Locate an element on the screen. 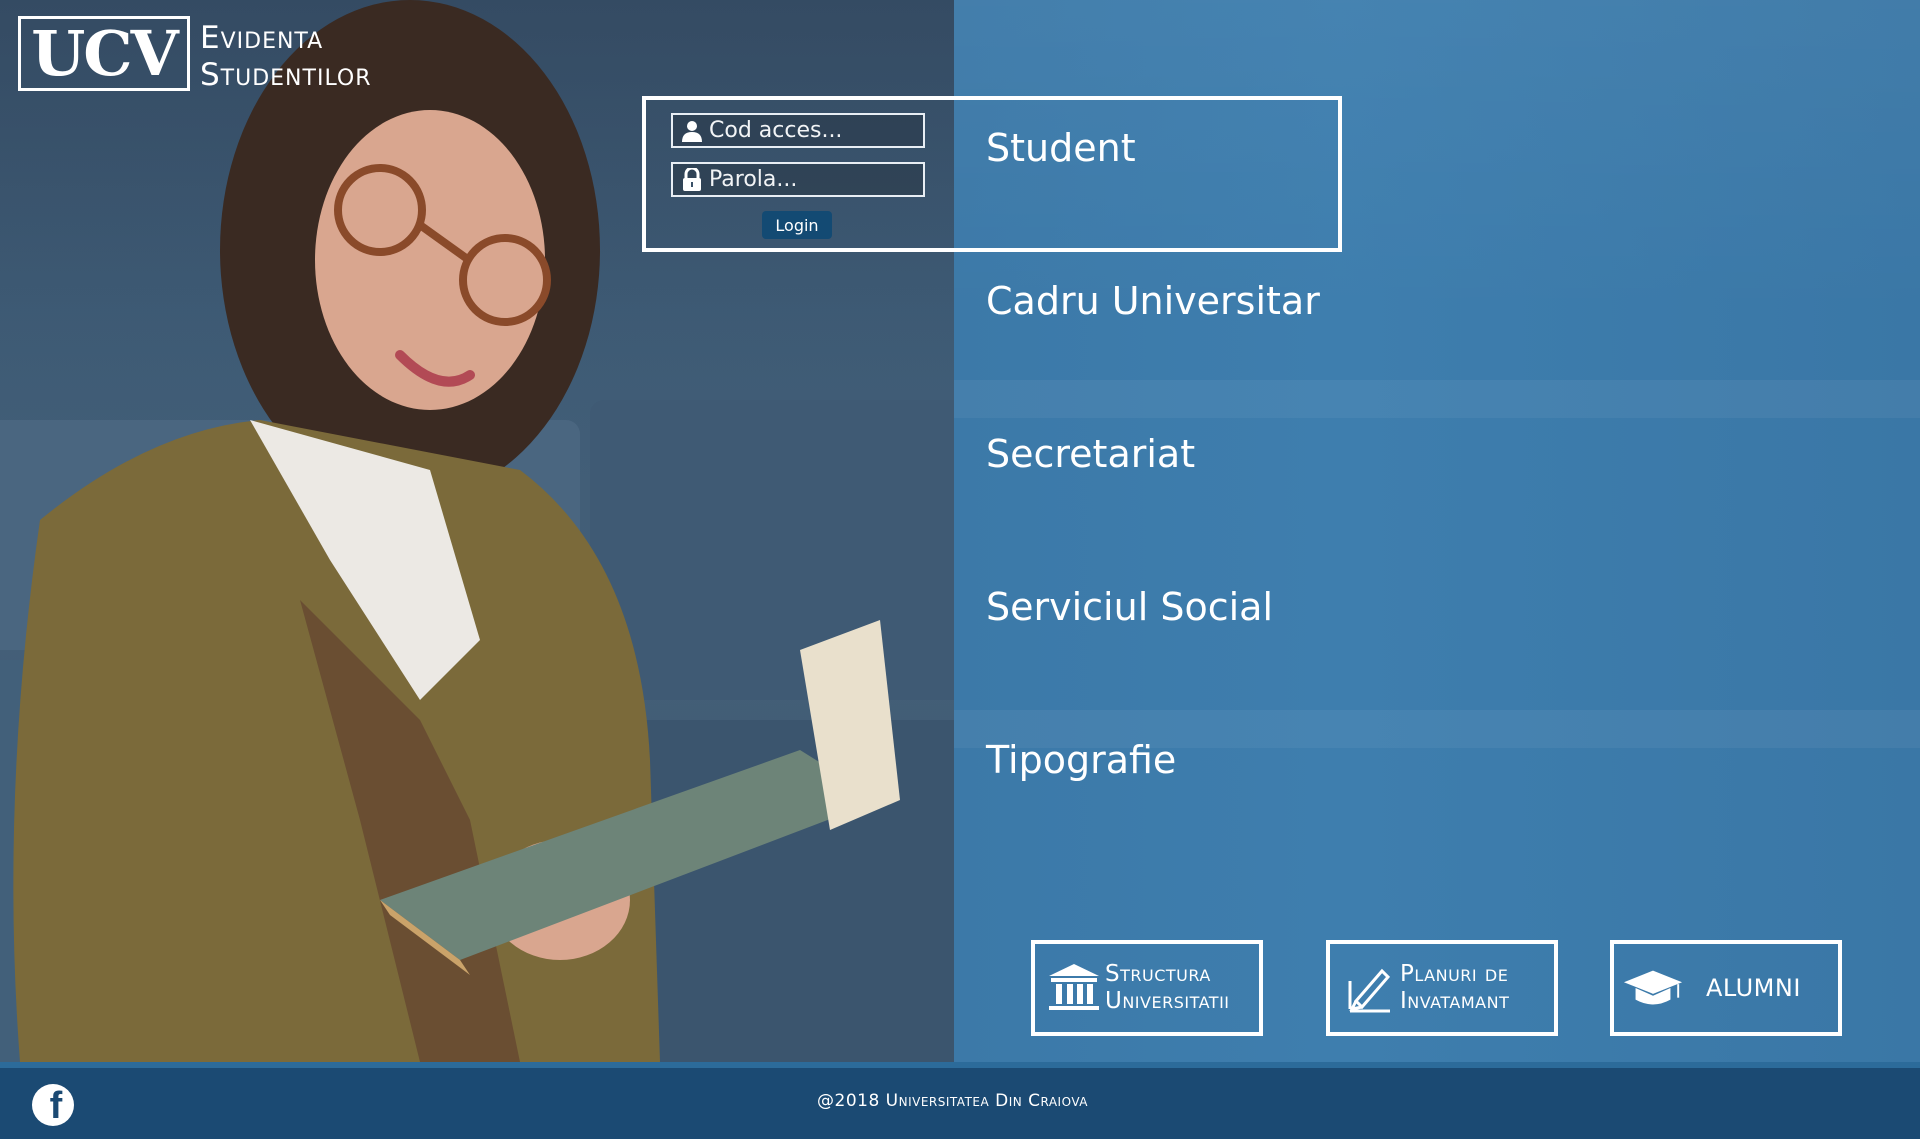  tile-label-line1: Structura is located at coordinates (1158, 974).